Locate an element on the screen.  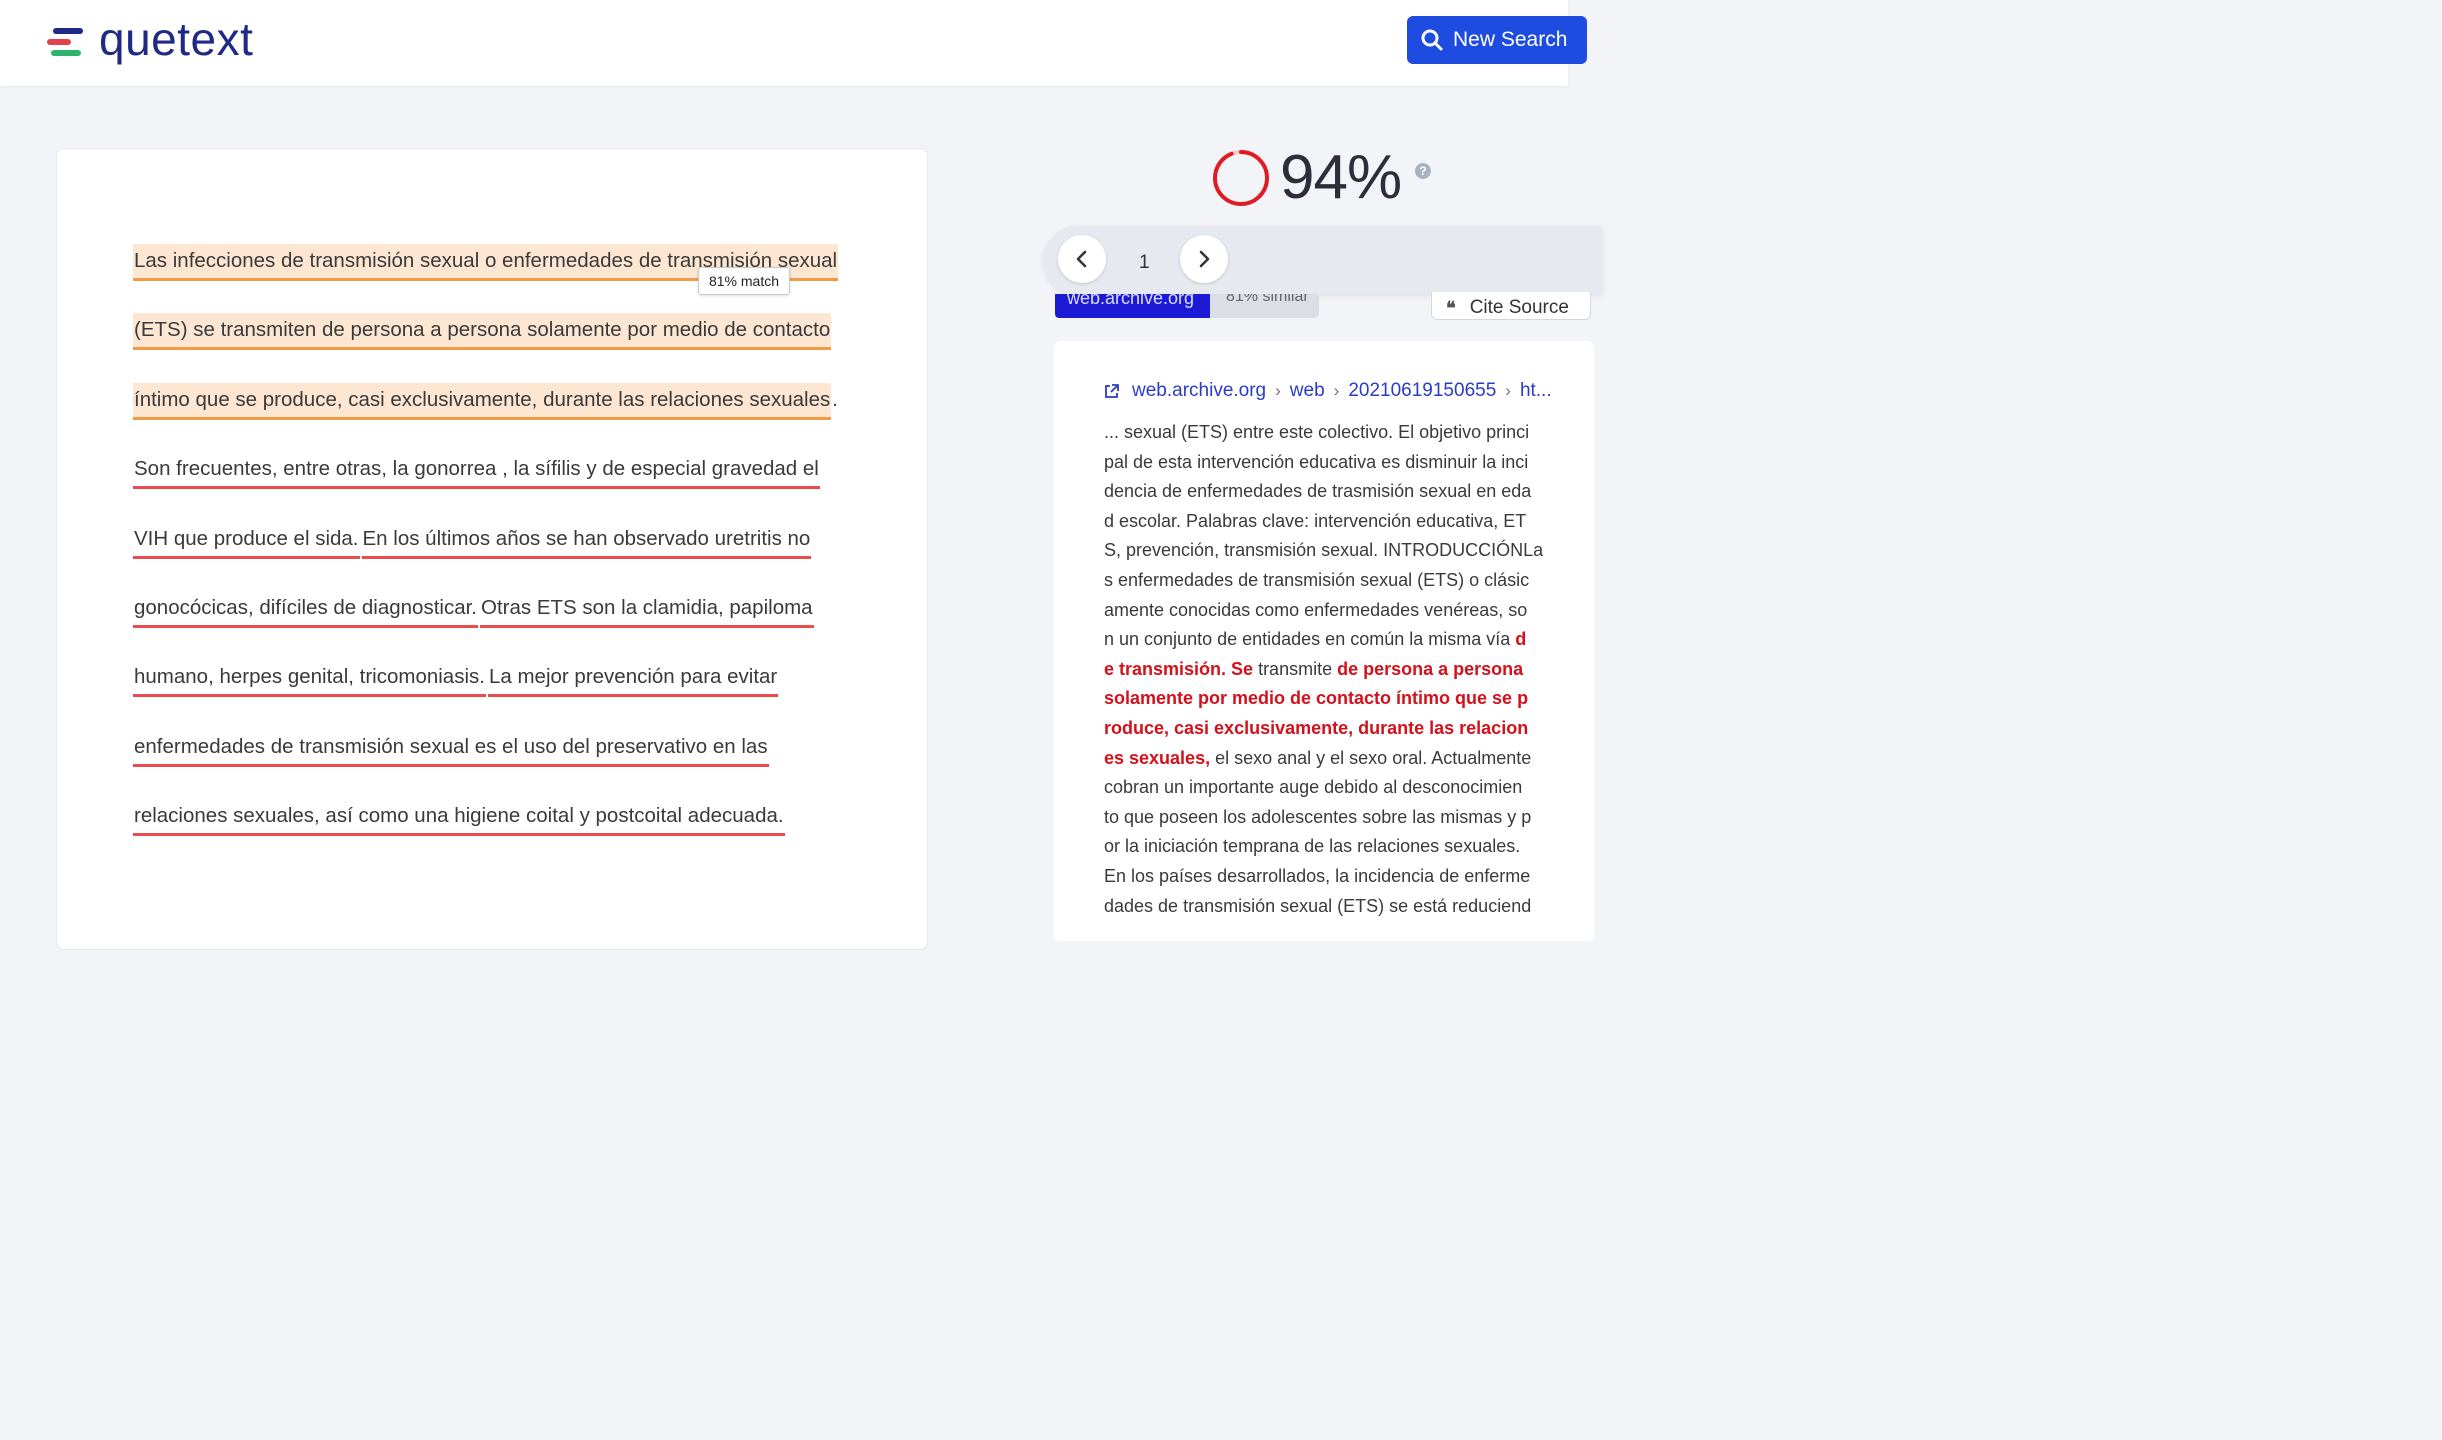
matched-segment: VIH que produce el sida. is located at coordinates (246, 540).